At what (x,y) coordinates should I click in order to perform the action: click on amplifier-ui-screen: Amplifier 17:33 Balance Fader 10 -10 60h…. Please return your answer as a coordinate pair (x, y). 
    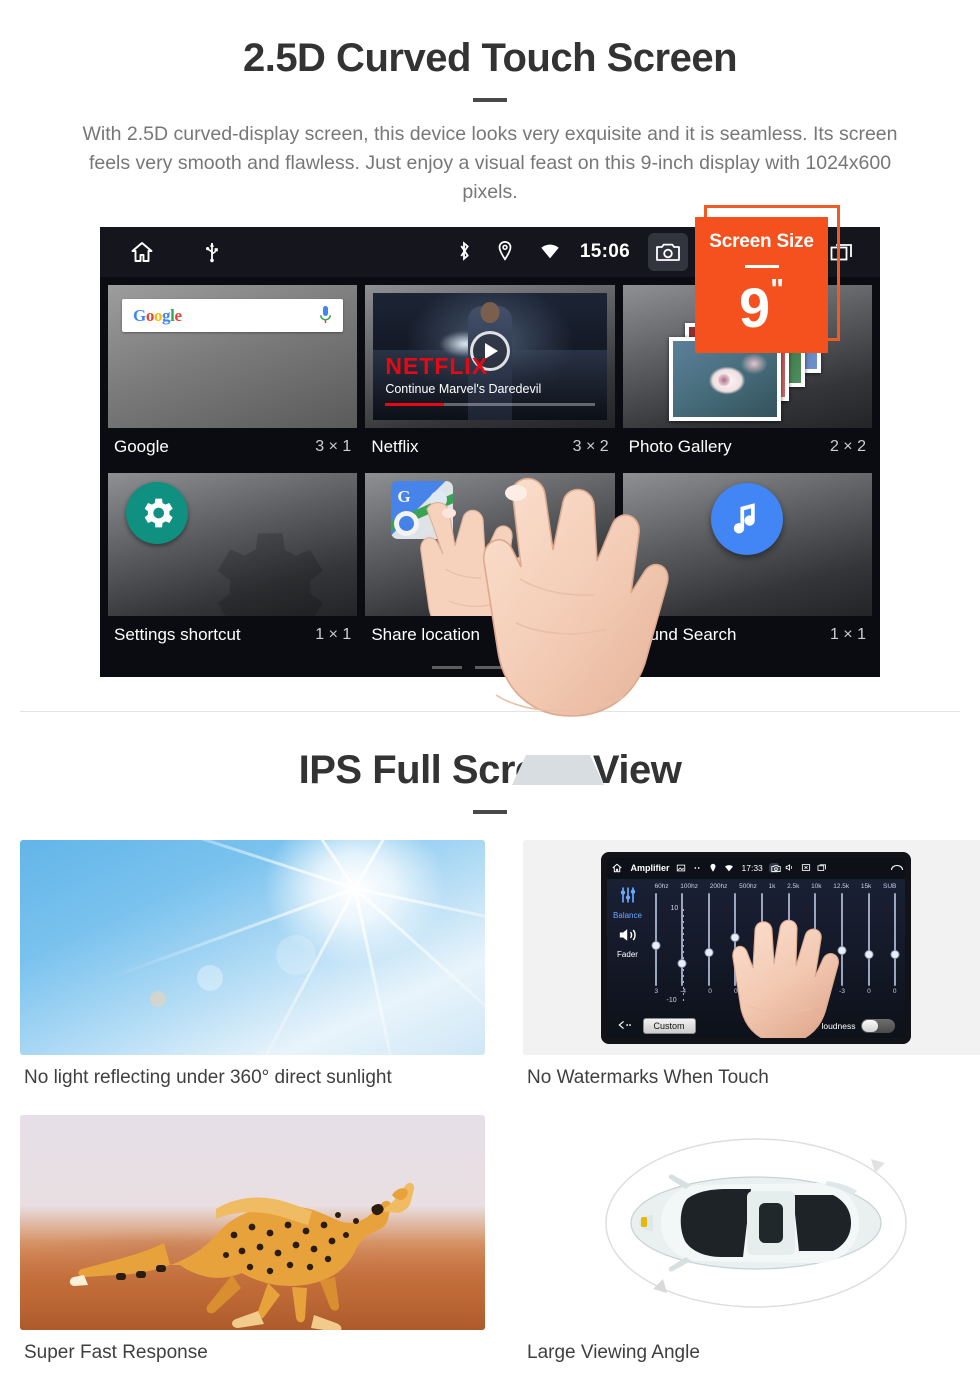
    Looking at the image, I should click on (755, 947).